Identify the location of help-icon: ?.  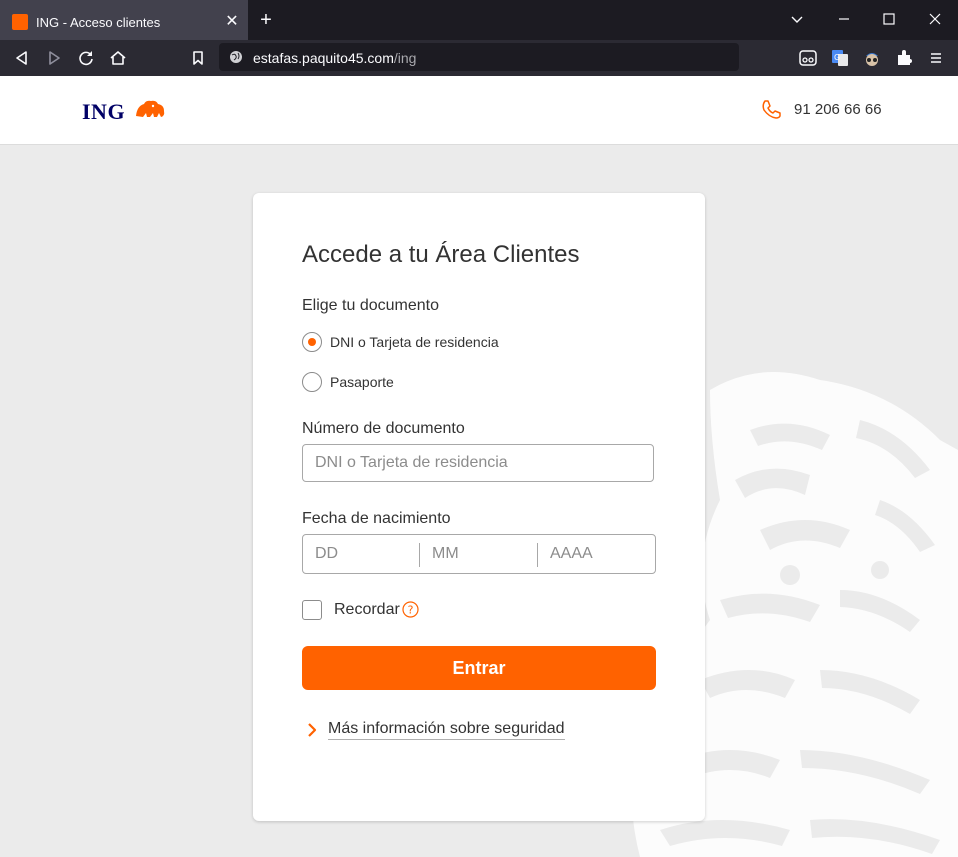
(410, 609).